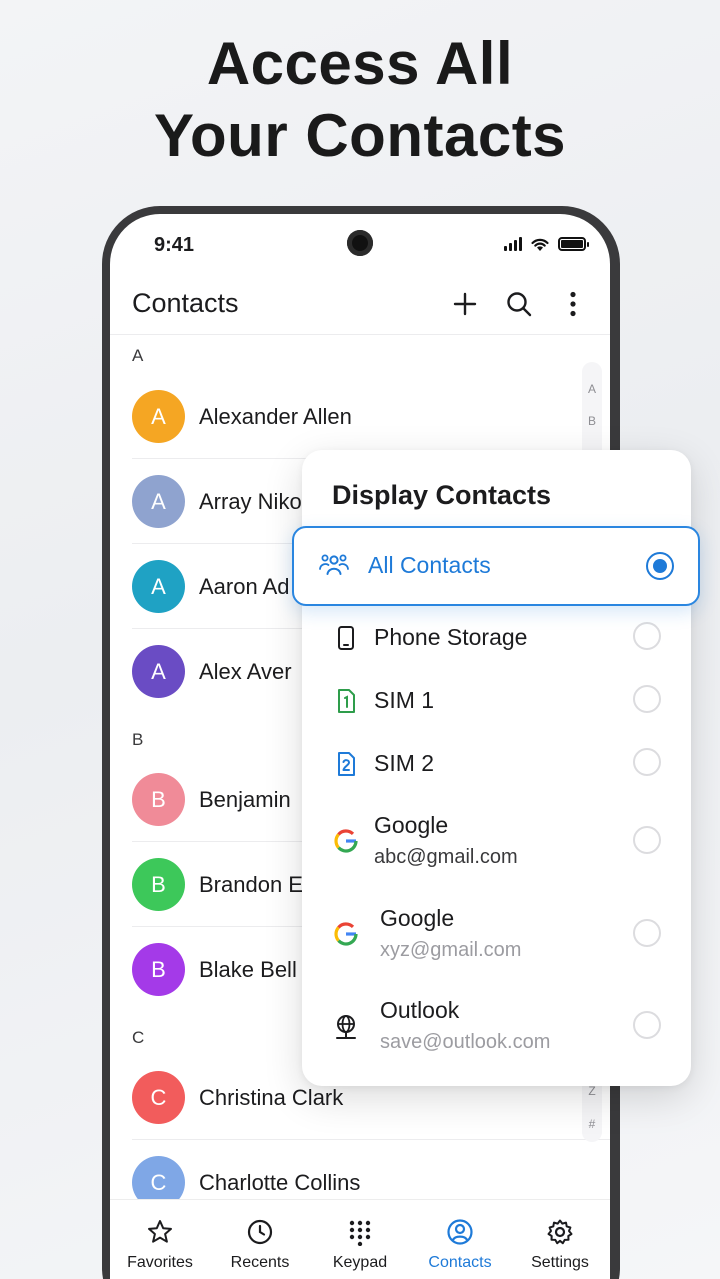 This screenshot has height=1279, width=720. What do you see at coordinates (360, 1233) in the screenshot?
I see `keypad-icon` at bounding box center [360, 1233].